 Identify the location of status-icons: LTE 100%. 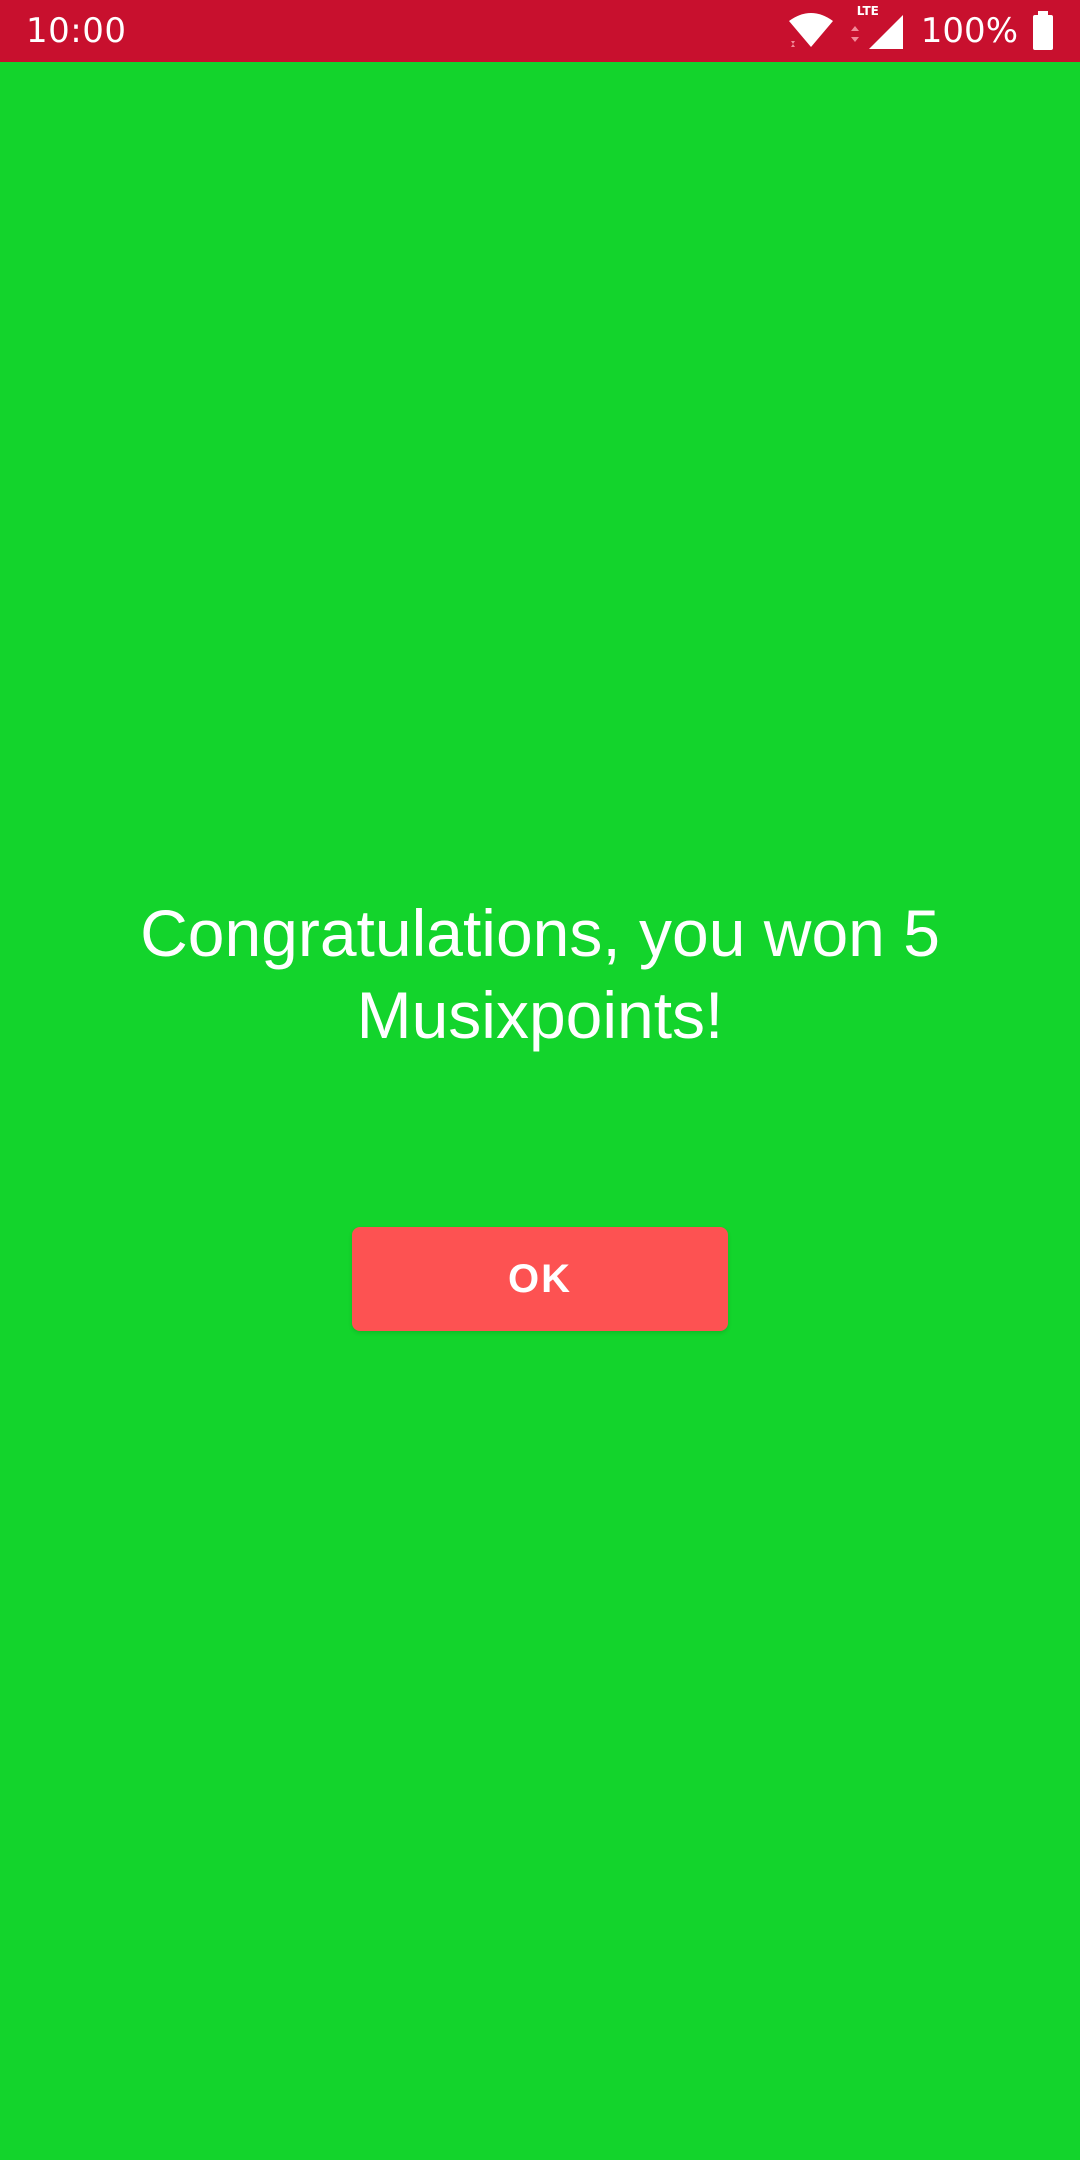
(920, 28).